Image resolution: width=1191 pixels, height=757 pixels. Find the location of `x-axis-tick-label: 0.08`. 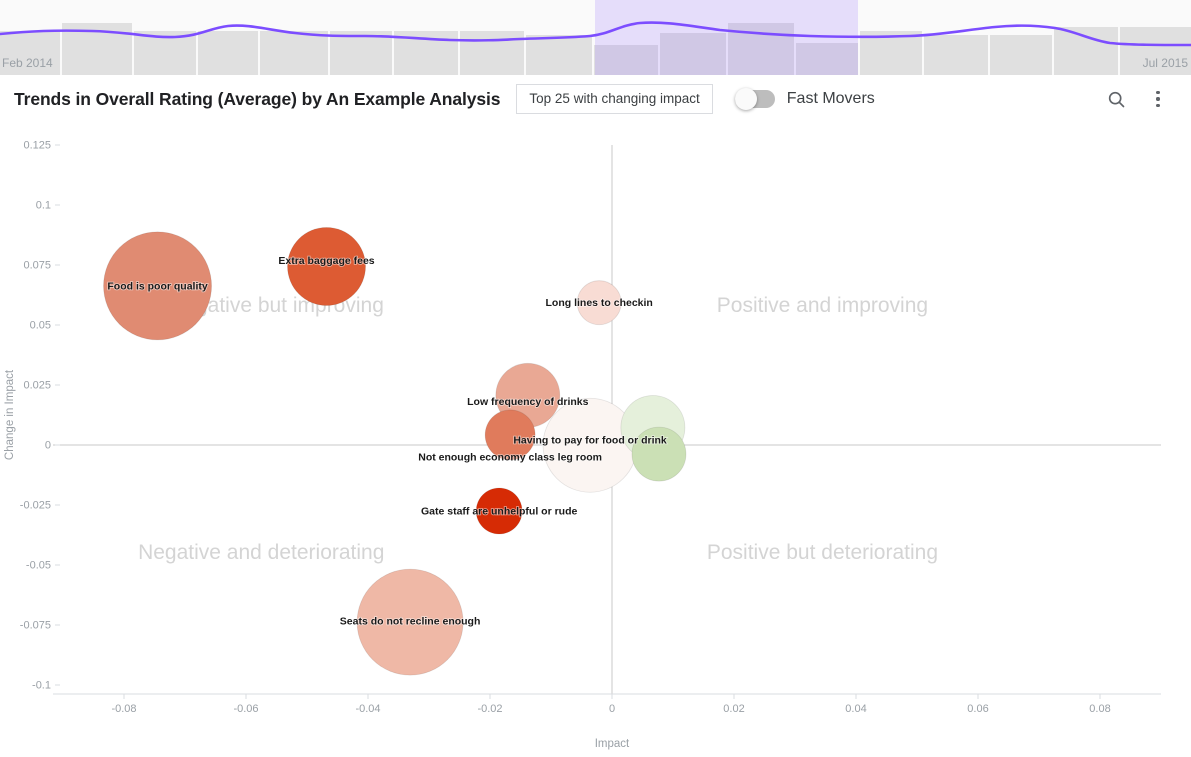

x-axis-tick-label: 0.08 is located at coordinates (1099, 709).